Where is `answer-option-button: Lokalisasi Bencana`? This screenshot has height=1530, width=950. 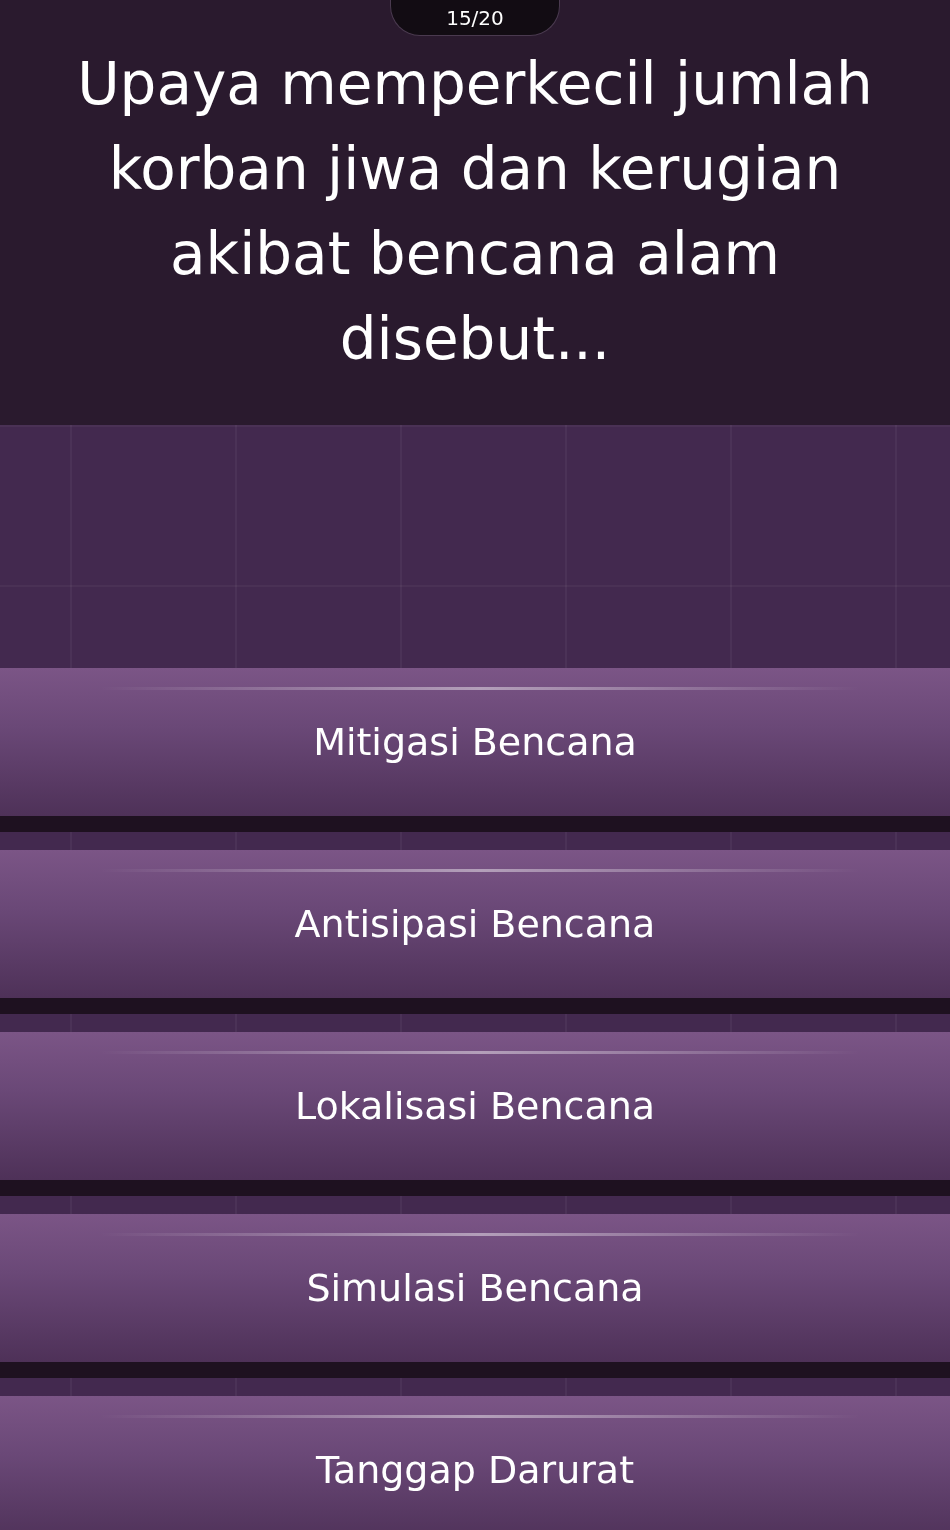 answer-option-button: Lokalisasi Bencana is located at coordinates (475, 1114).